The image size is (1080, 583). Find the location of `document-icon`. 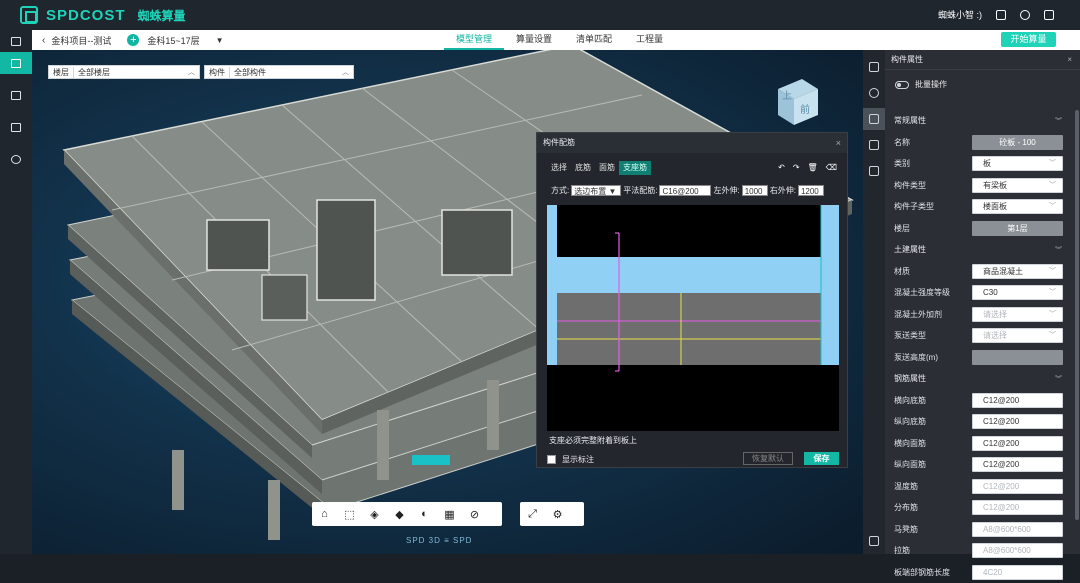

document-icon is located at coordinates (1001, 15).